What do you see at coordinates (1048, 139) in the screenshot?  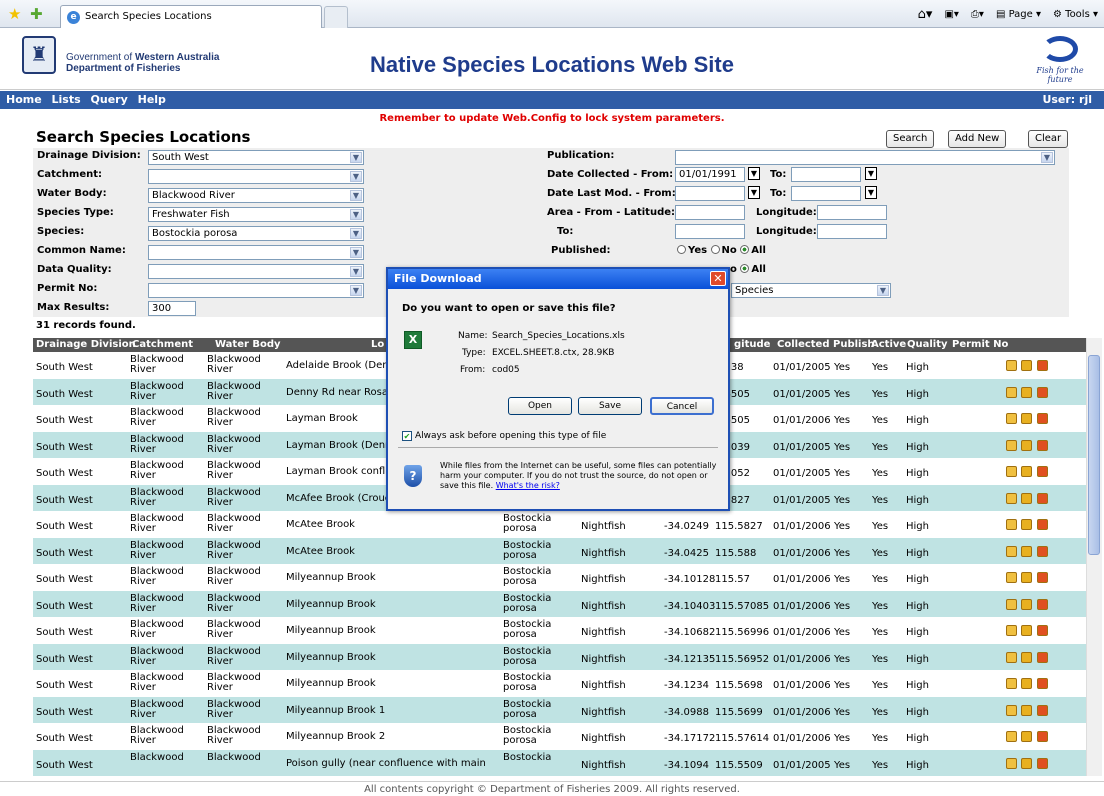 I see `clear-button: Clear` at bounding box center [1048, 139].